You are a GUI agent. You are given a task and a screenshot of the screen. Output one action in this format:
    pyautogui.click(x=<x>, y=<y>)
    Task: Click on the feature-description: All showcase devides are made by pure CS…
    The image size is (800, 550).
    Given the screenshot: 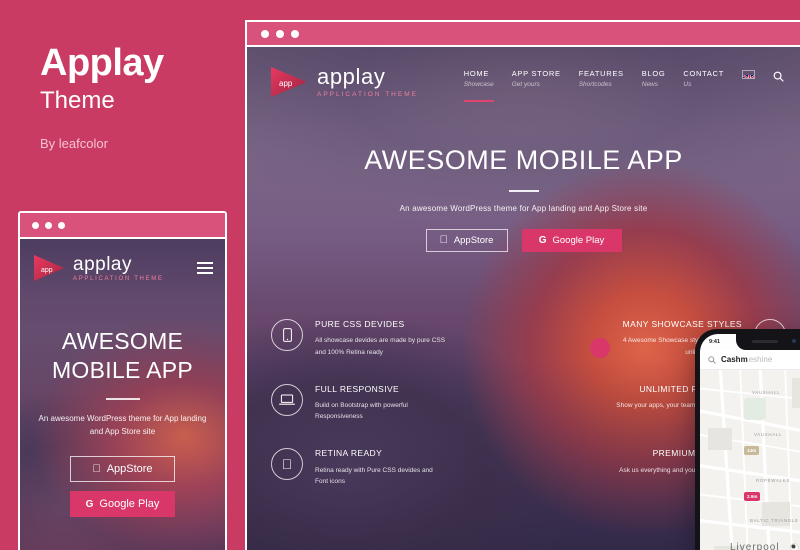 What is the action you would take?
    pyautogui.click(x=380, y=346)
    